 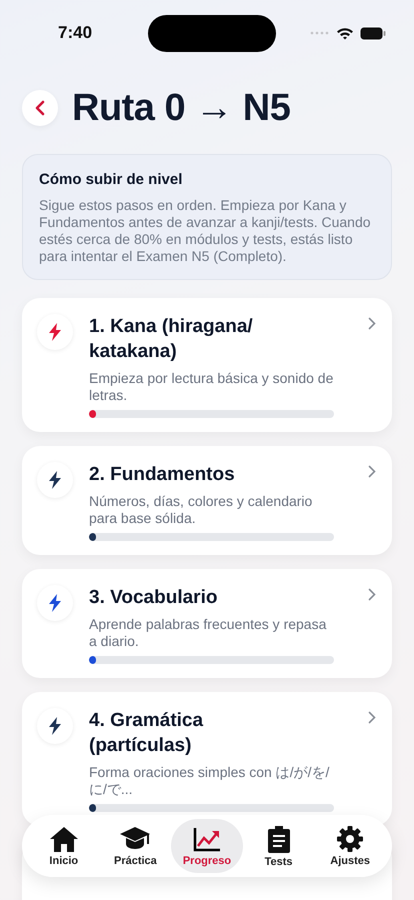 What do you see at coordinates (171, 339) in the screenshot?
I see `step-title: 1. Kana (hiragana/ katakana)` at bounding box center [171, 339].